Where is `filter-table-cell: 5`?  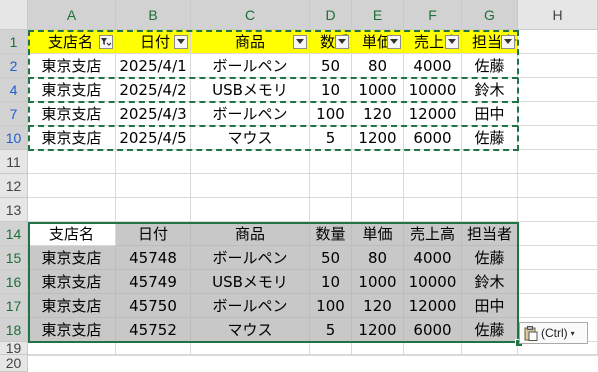
filter-table-cell: 5 is located at coordinates (331, 138).